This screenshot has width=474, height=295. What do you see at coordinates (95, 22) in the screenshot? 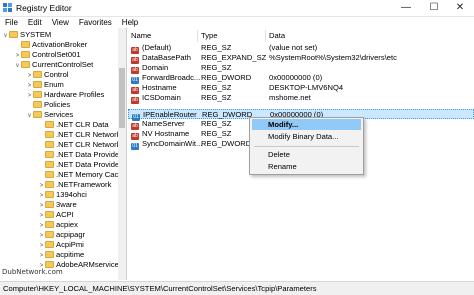
I see `menu-favorites: Favorites` at bounding box center [95, 22].